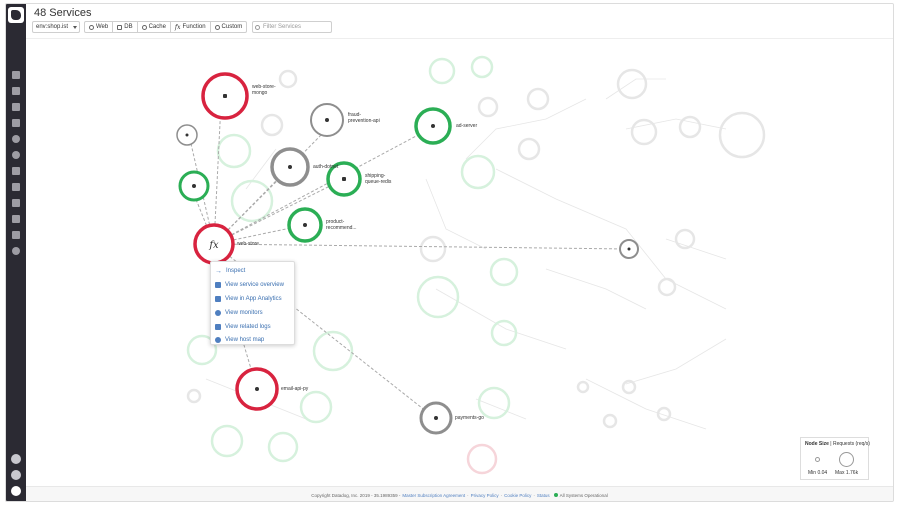 This screenshot has height=505, width=897. I want to click on footer-sep-1: ·, so click(468, 495).